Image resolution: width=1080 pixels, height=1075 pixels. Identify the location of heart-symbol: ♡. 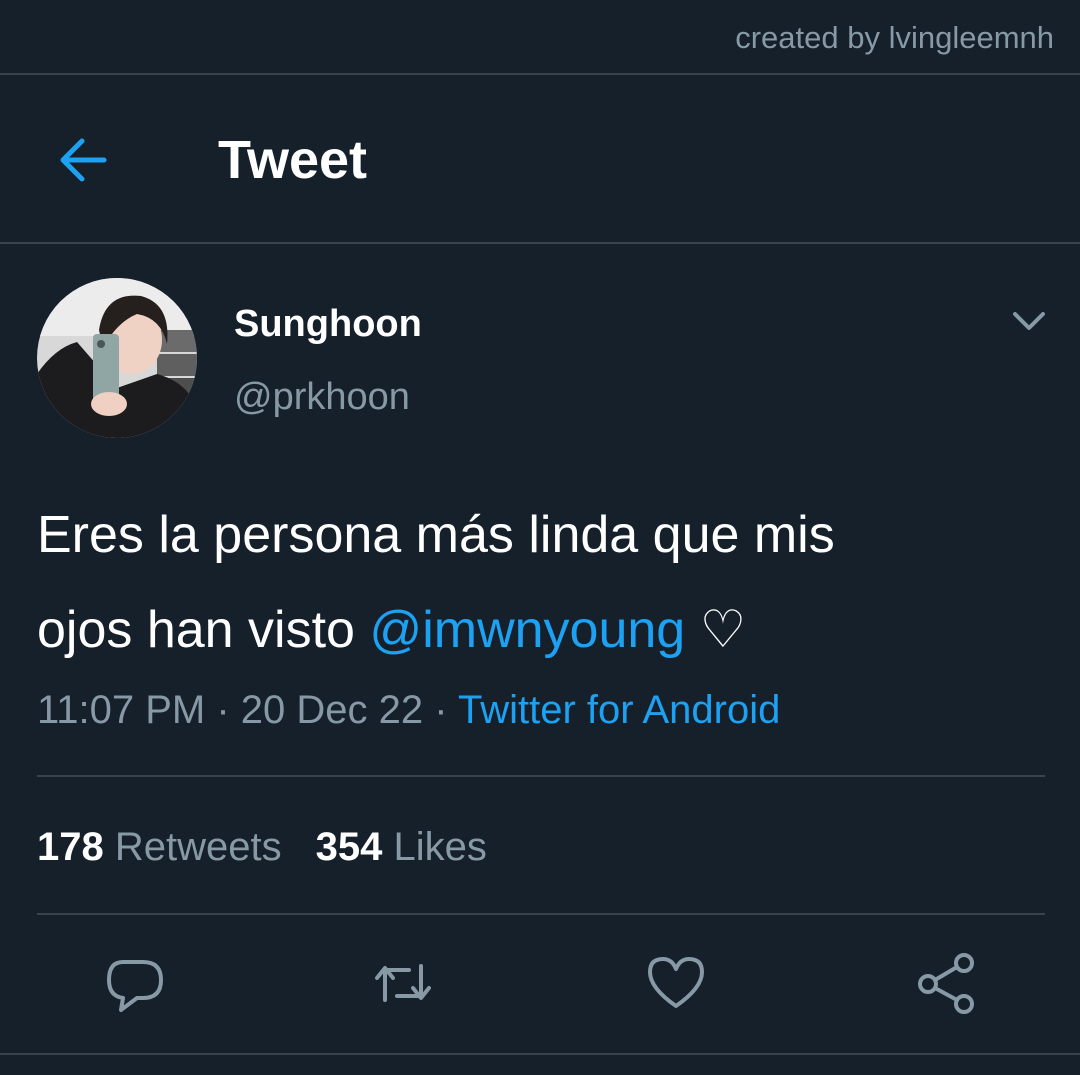
(716, 630).